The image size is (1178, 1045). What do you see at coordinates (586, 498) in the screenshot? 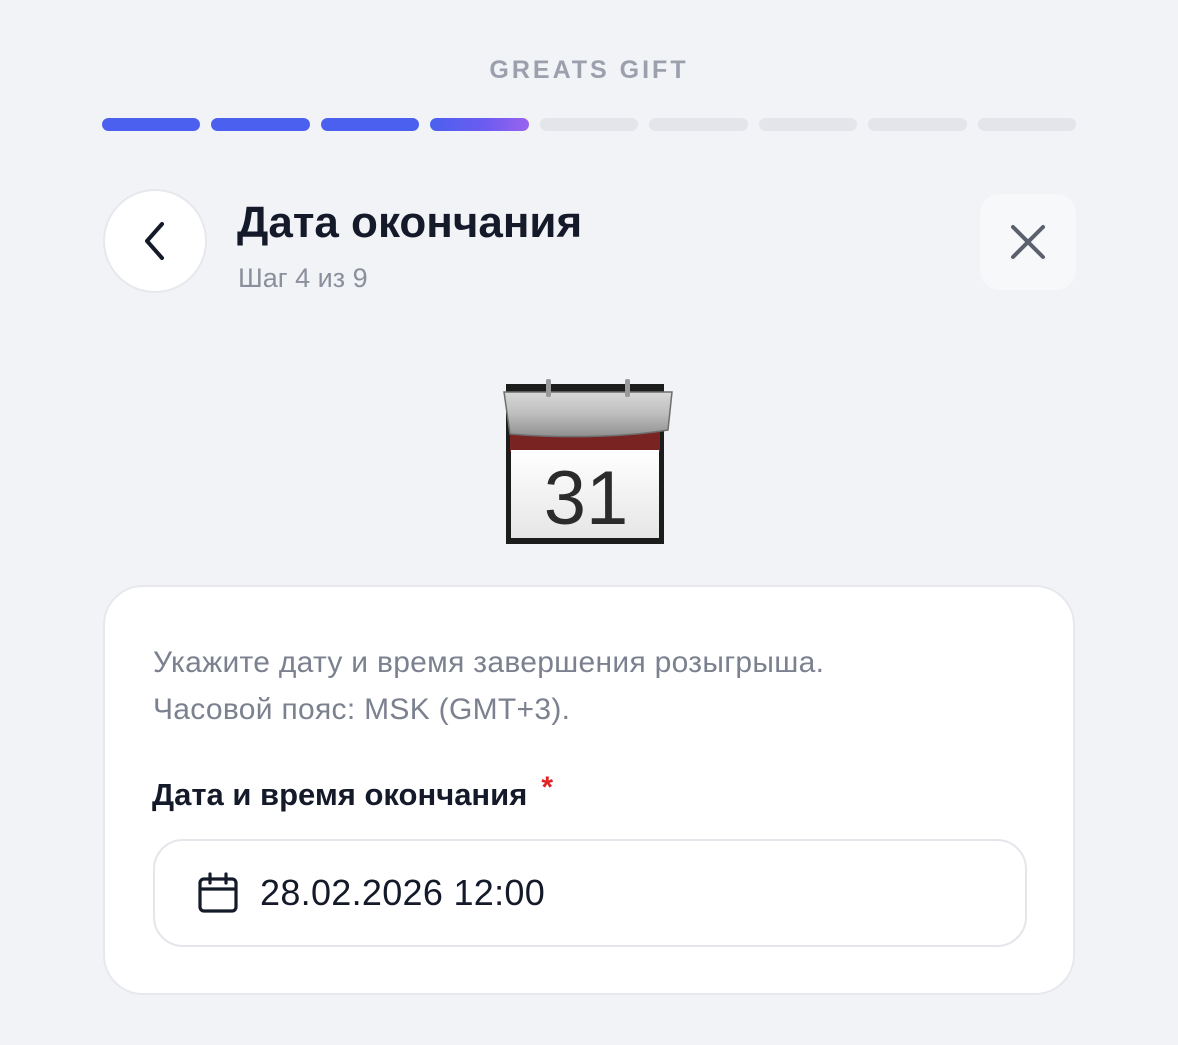
I see `calendar-day: 31` at bounding box center [586, 498].